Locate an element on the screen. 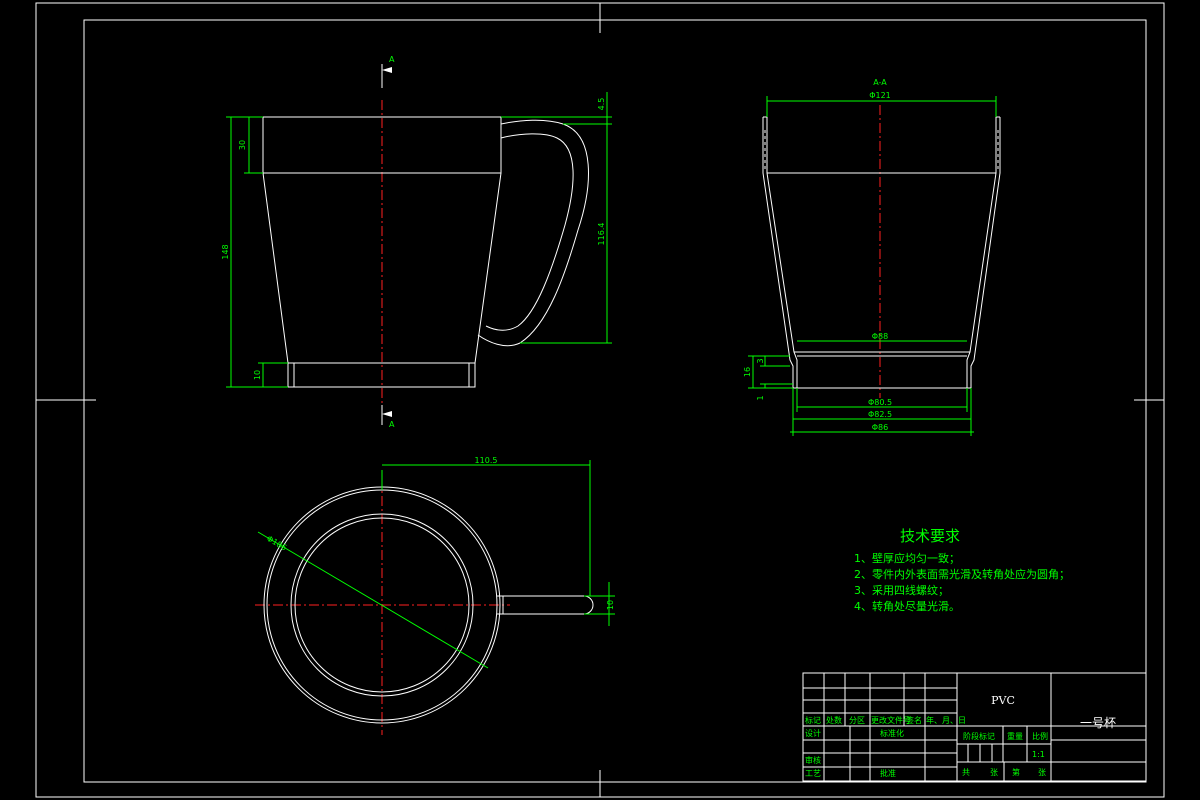  section-arrow-top is located at coordinates (387, 70).